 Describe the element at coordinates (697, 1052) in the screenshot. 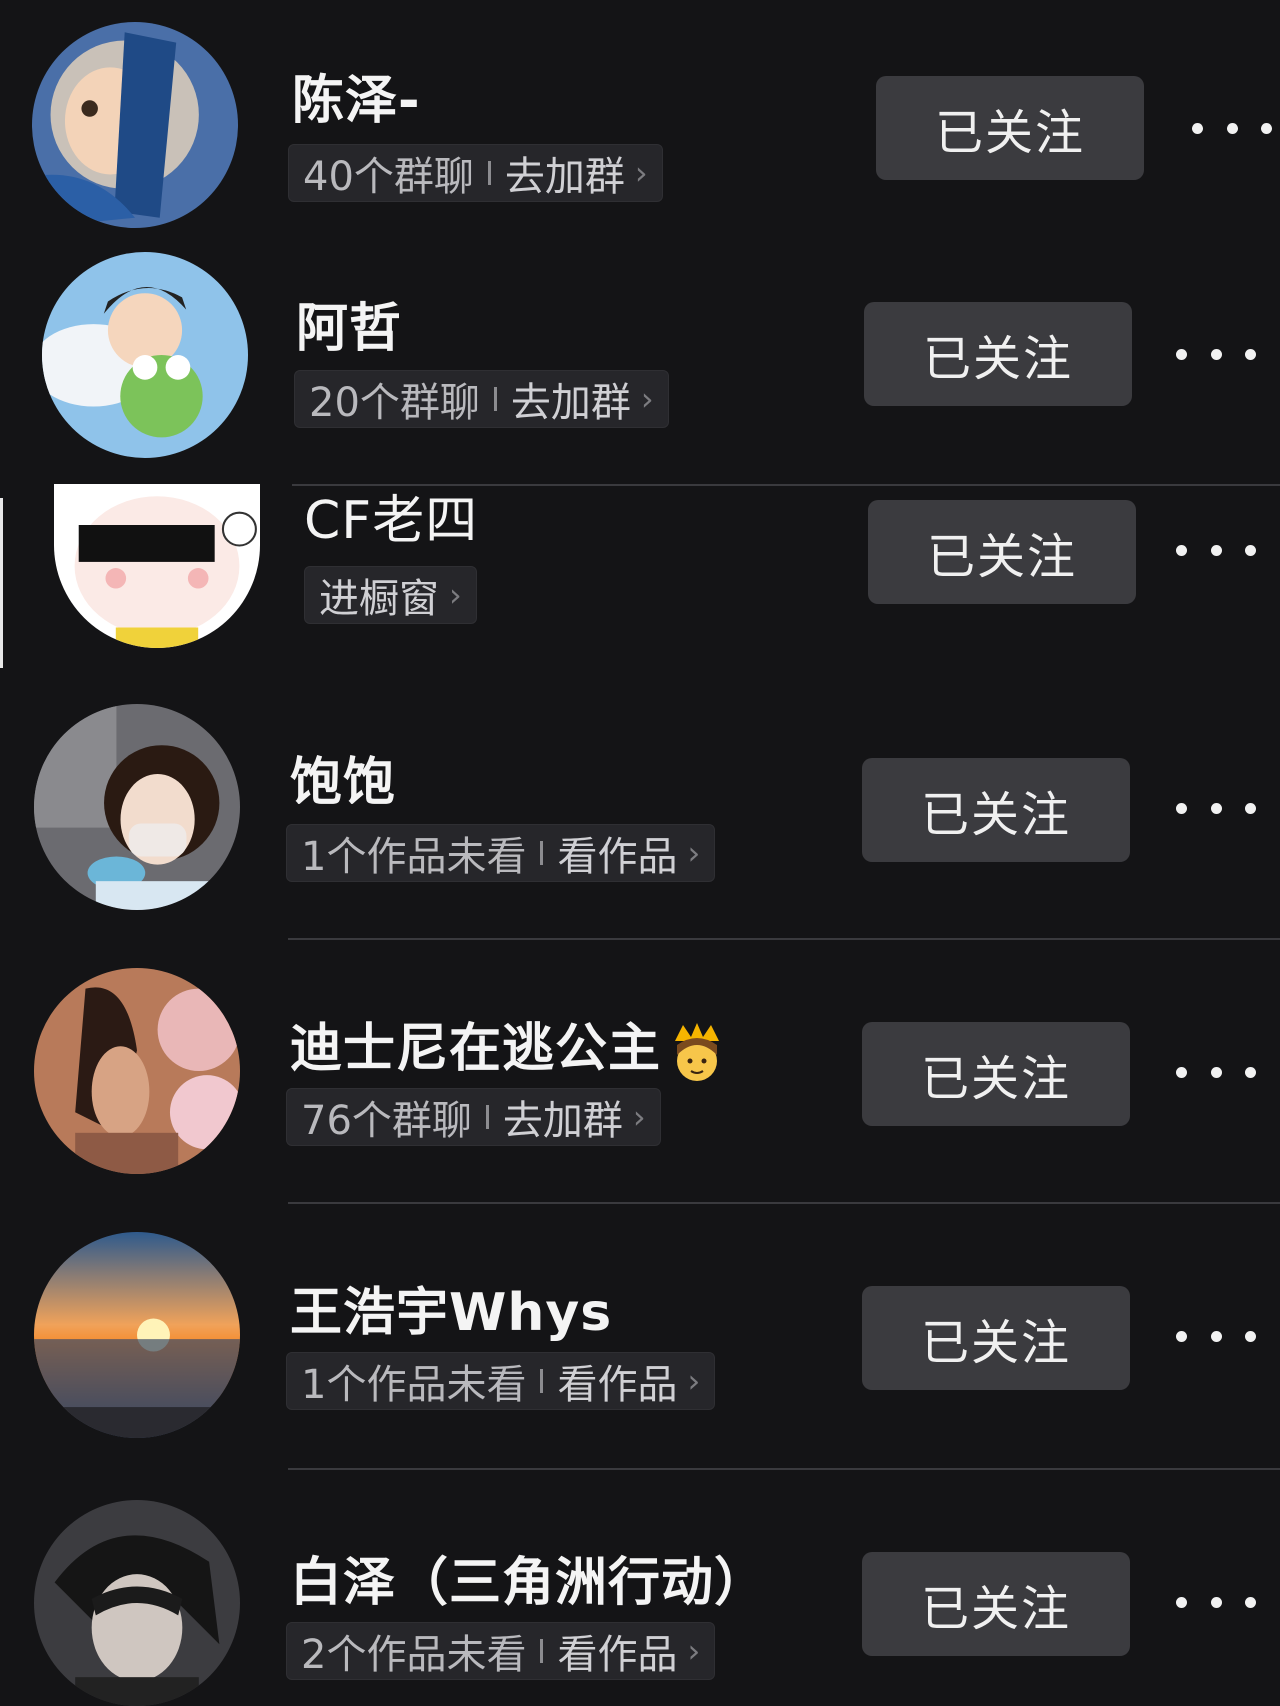

I see `crown-princess-emoji` at that location.